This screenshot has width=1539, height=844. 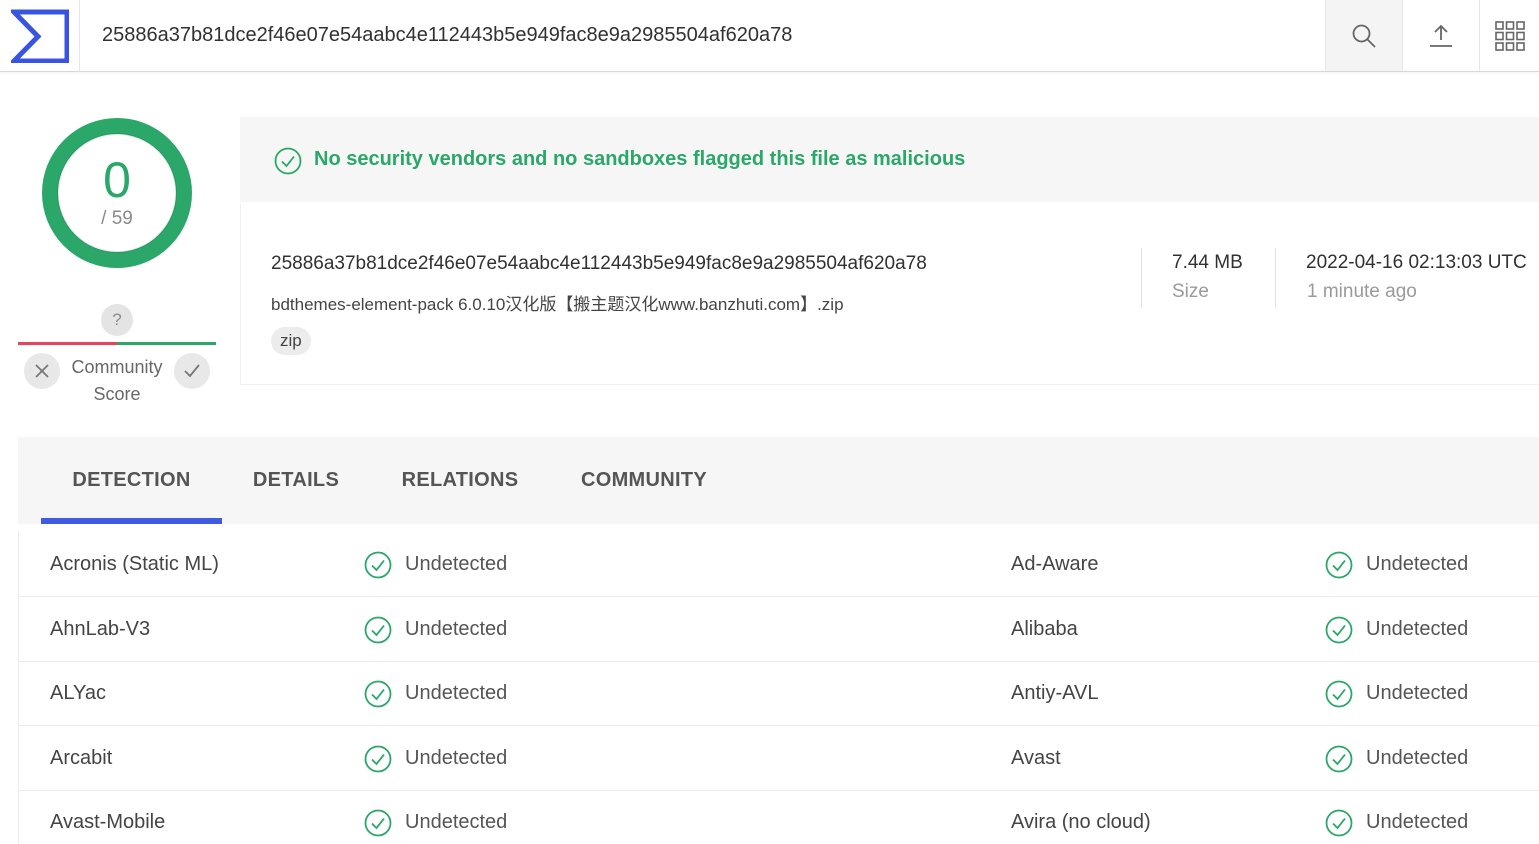 I want to click on vendor-name: Antiy-AVL, so click(x=1055, y=693).